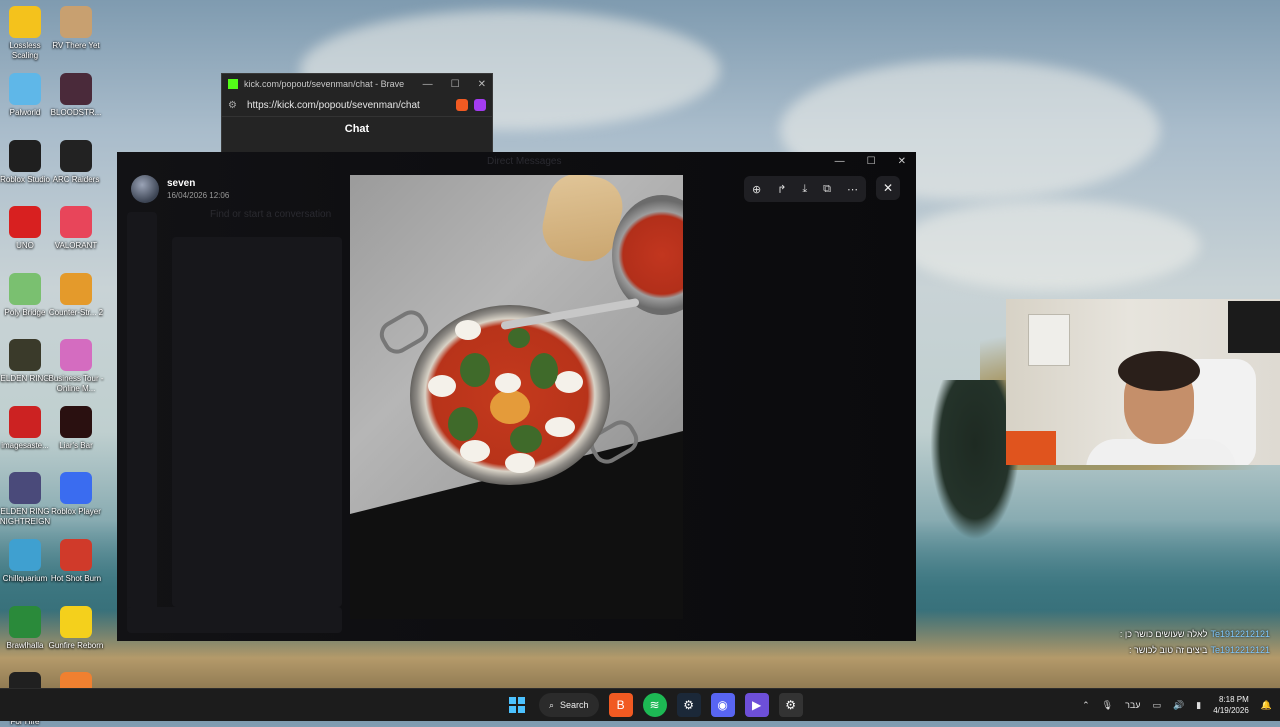 The height and width of the screenshot is (727, 1280). What do you see at coordinates (25, 222) in the screenshot?
I see `uno-icon` at bounding box center [25, 222].